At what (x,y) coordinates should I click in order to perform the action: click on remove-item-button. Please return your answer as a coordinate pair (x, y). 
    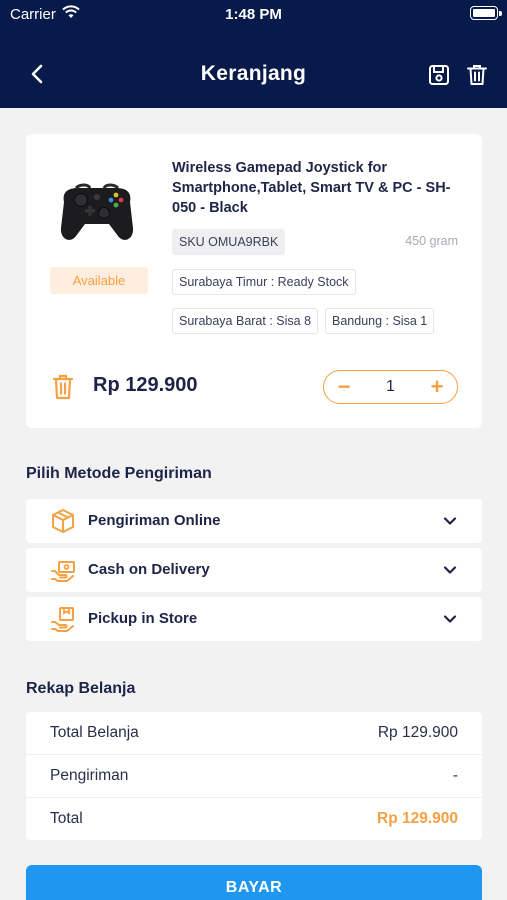
    Looking at the image, I should click on (63, 387).